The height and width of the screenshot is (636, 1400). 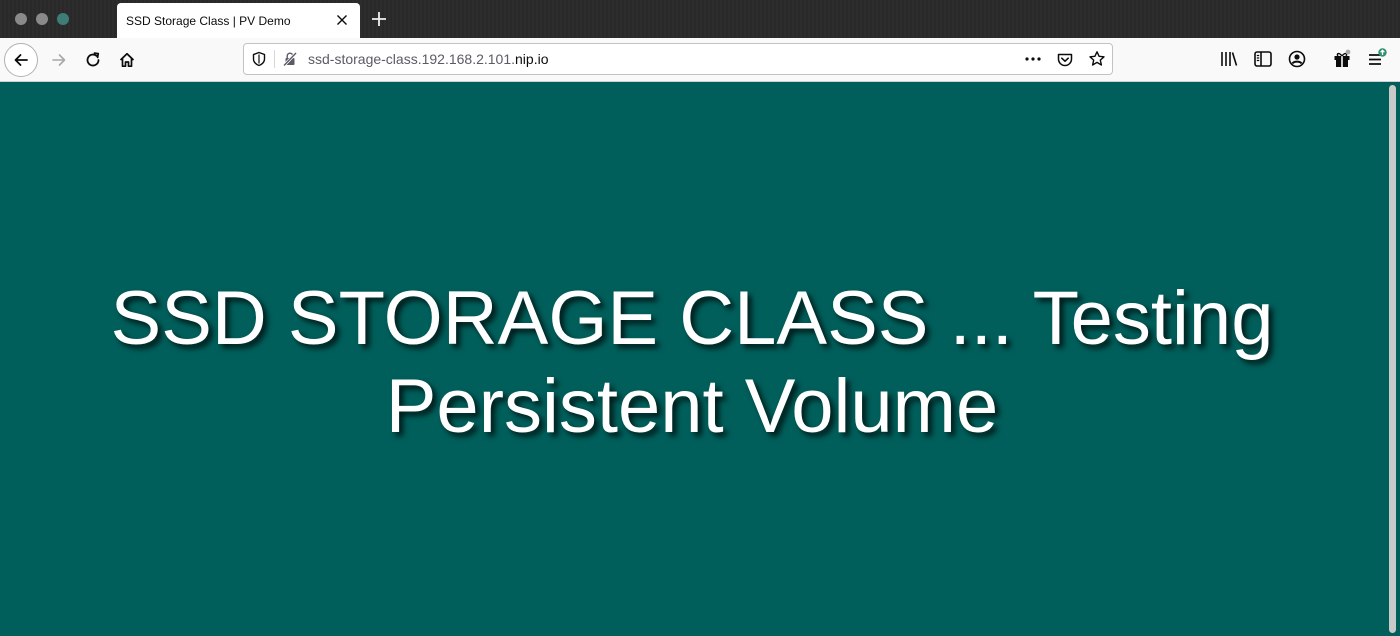 I want to click on headline-line-2: Persistent Volume, so click(x=692, y=406).